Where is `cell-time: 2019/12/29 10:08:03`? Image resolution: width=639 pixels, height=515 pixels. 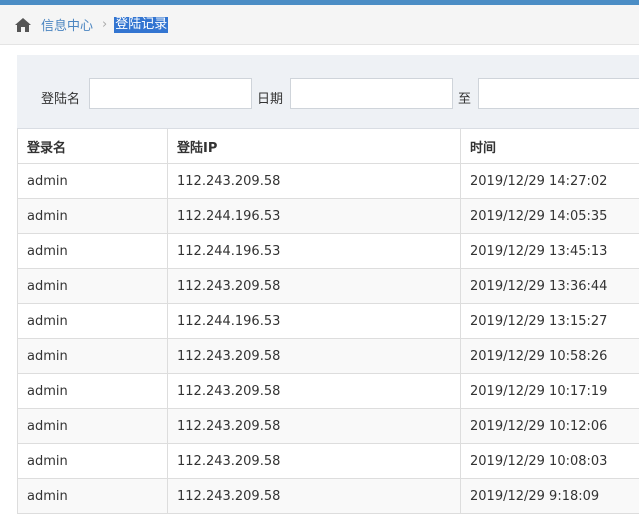
cell-time: 2019/12/29 10:08:03 is located at coordinates (549, 461).